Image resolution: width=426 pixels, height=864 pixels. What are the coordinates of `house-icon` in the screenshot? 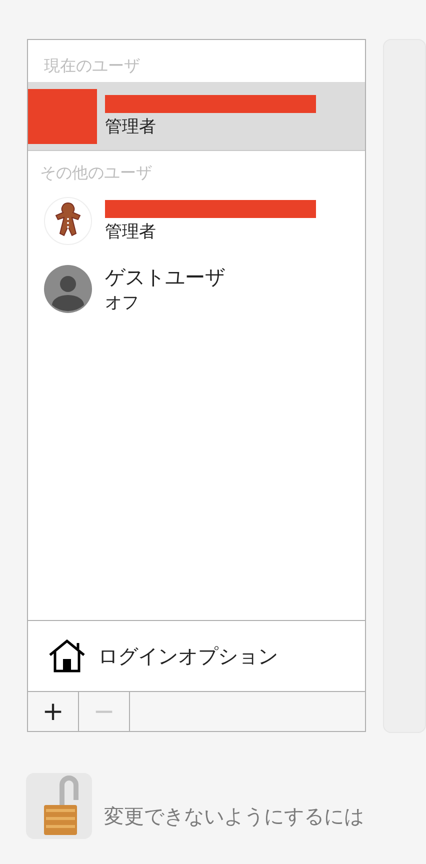 It's located at (67, 656).